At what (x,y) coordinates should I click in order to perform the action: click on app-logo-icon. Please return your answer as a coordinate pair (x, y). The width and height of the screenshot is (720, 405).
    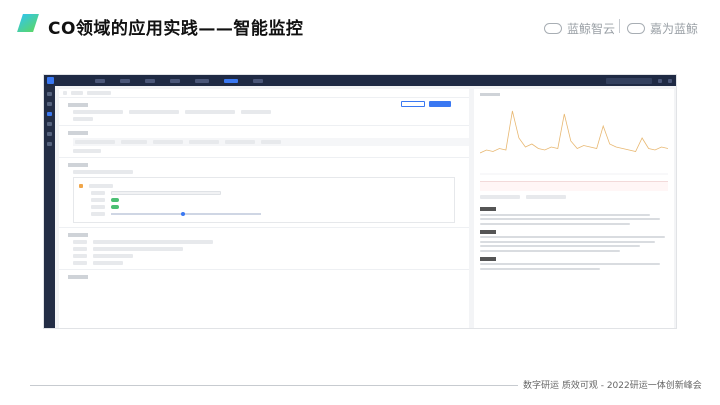
    Looking at the image, I should click on (50, 80).